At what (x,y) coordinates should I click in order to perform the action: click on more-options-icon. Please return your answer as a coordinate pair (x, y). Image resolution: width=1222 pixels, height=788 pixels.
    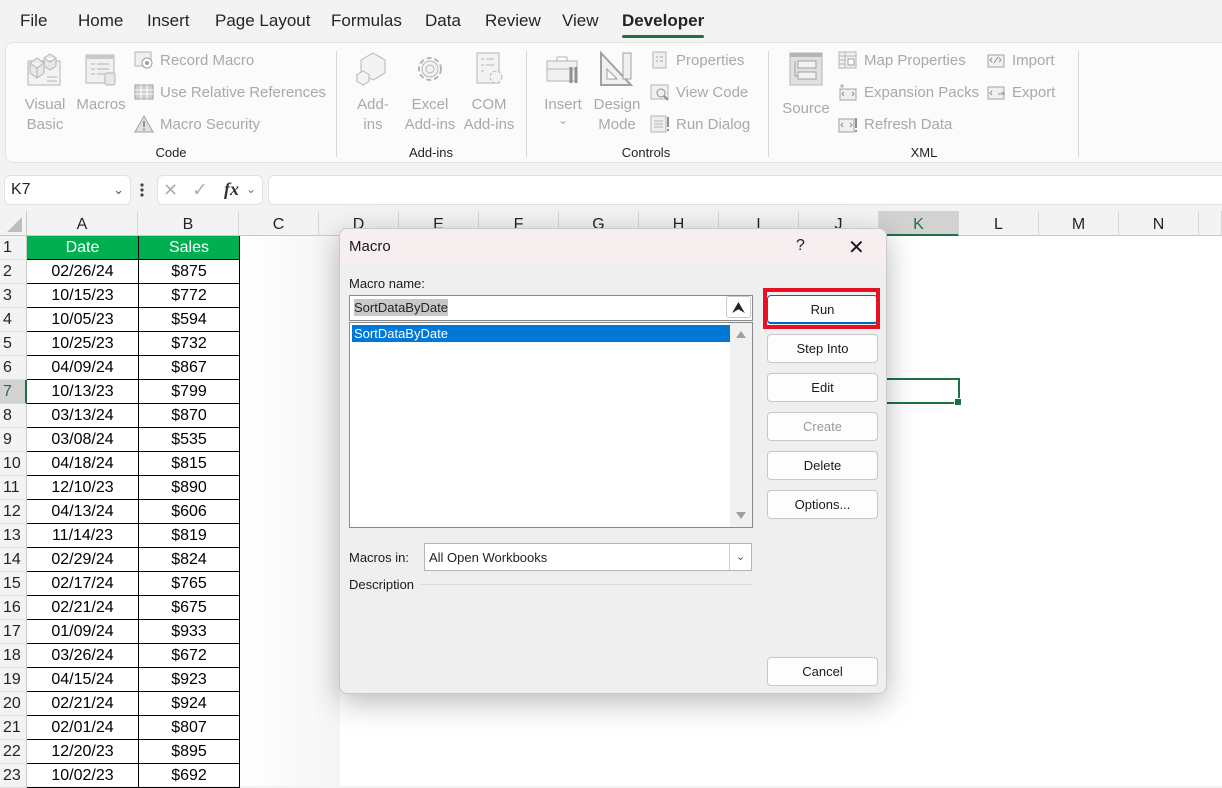
    Looking at the image, I should click on (142, 190).